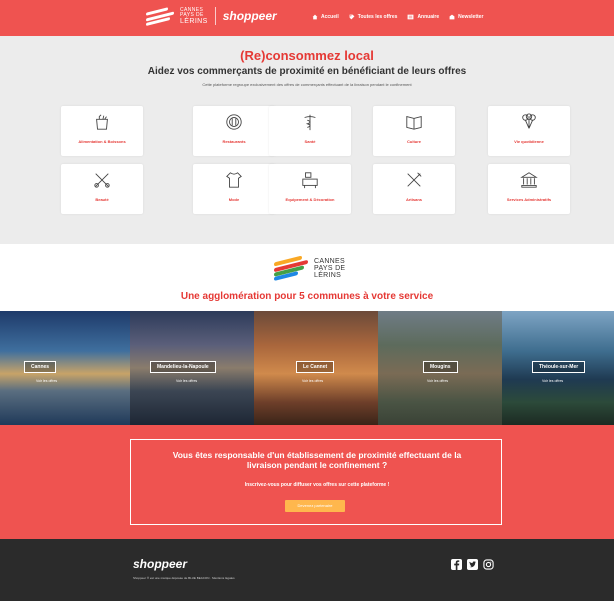 The height and width of the screenshot is (601, 614). What do you see at coordinates (102, 189) in the screenshot?
I see `category-beaute: Beauté` at bounding box center [102, 189].